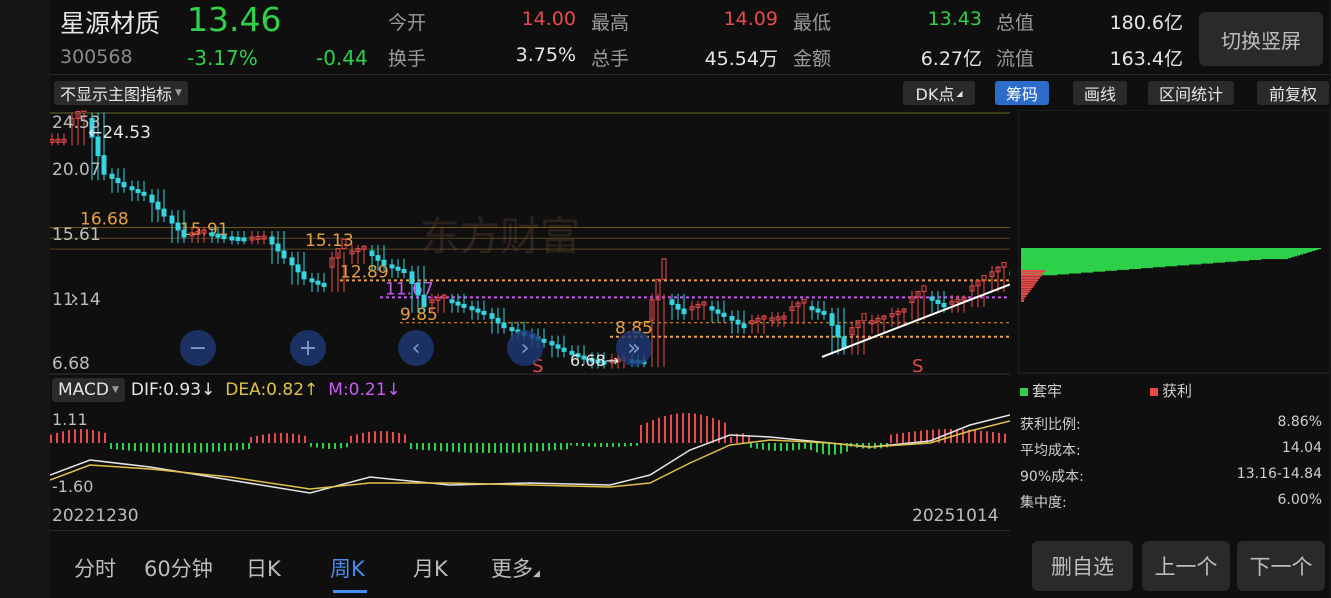 This screenshot has width=1331, height=598. Describe the element at coordinates (70, 419) in the screenshot. I see `macd-ymax: 1.11` at that location.